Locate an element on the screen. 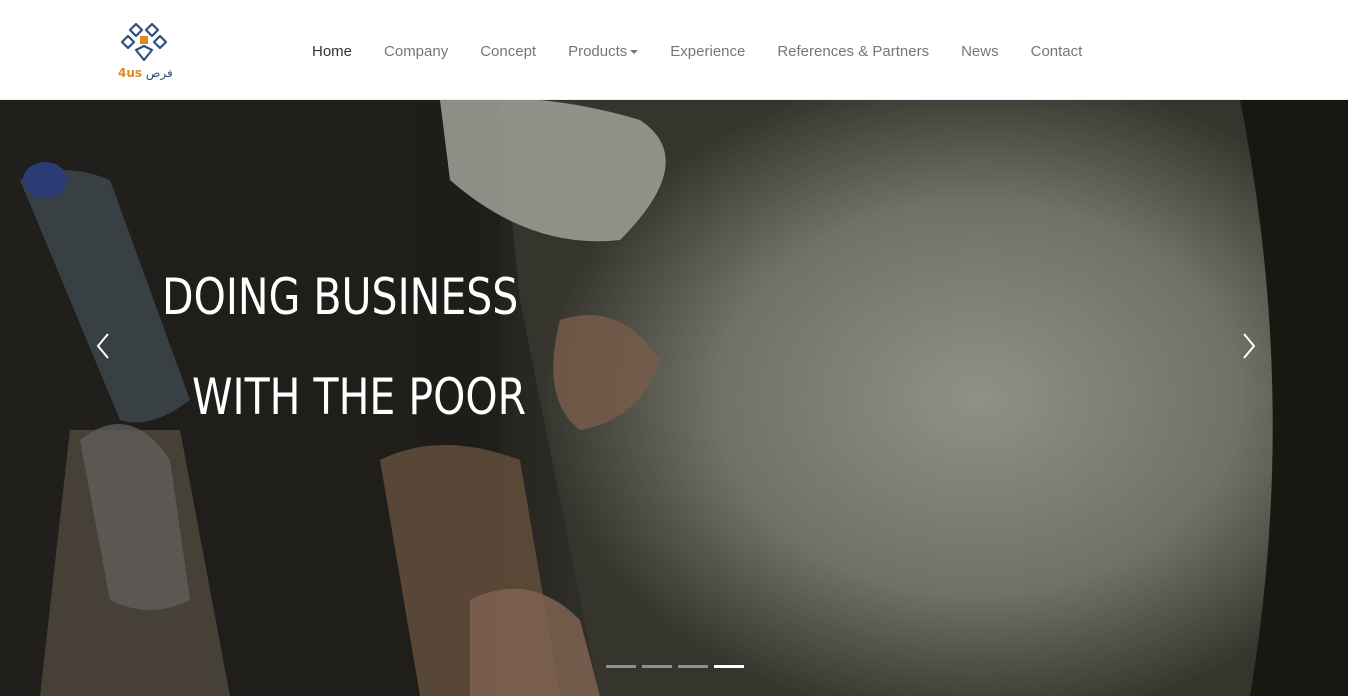  nav-contact: Contact is located at coordinates (1057, 51).